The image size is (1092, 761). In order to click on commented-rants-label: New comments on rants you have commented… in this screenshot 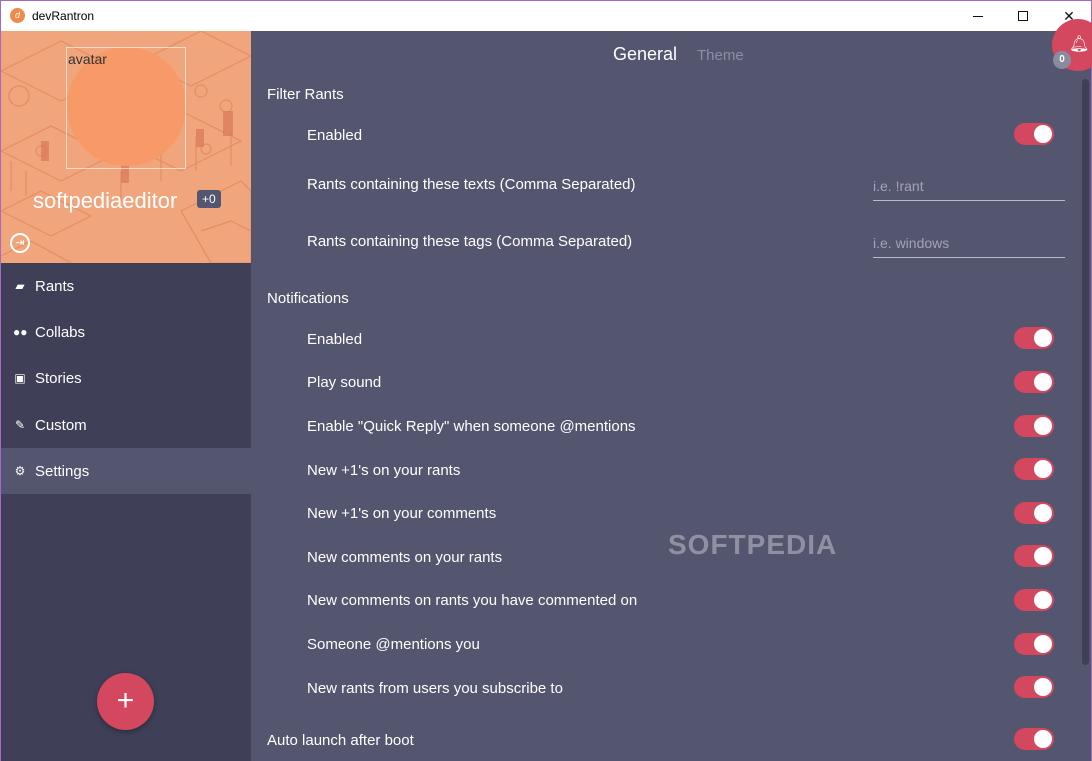, I will do `click(472, 600)`.